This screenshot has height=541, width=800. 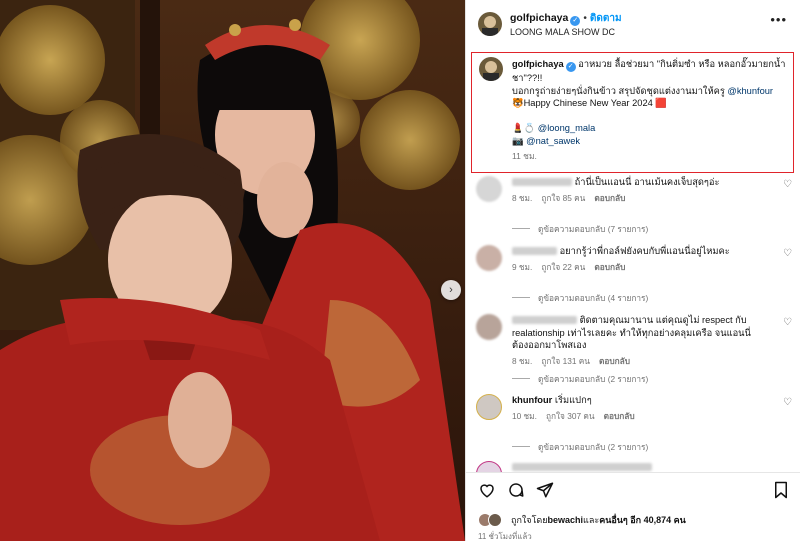 I want to click on action-bar, so click(x=516, y=490).